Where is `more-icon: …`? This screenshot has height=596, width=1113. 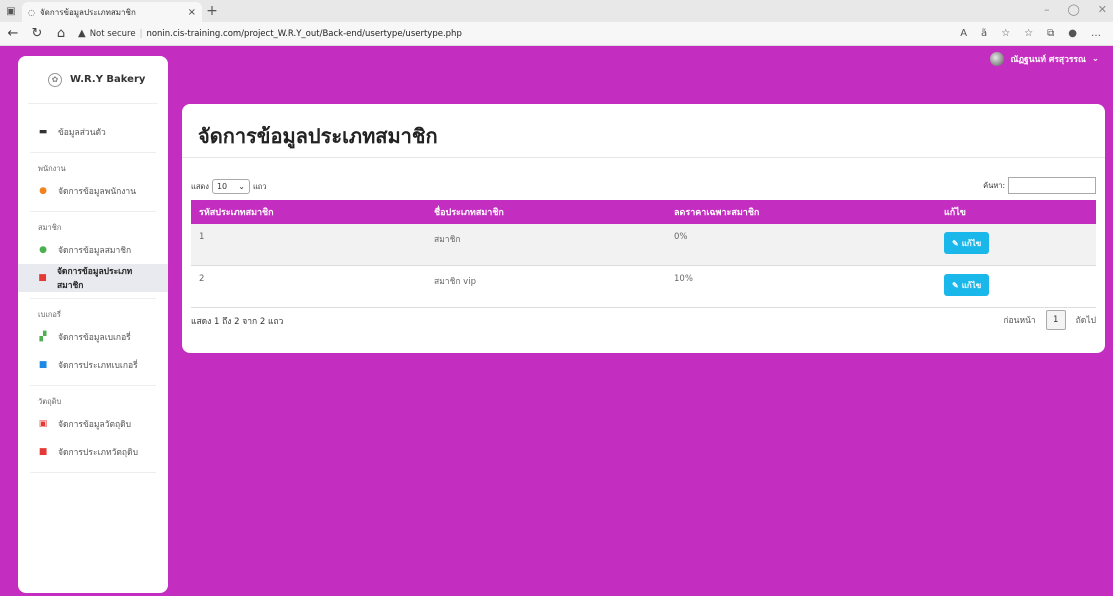
more-icon: … is located at coordinates (1096, 33).